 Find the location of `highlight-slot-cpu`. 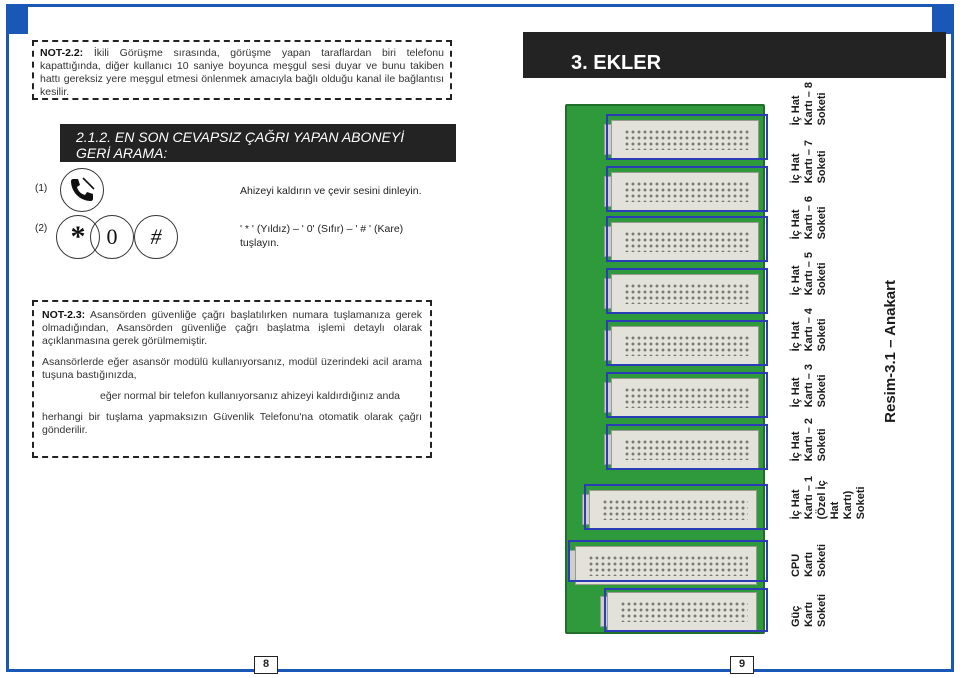

highlight-slot-cpu is located at coordinates (668, 561).